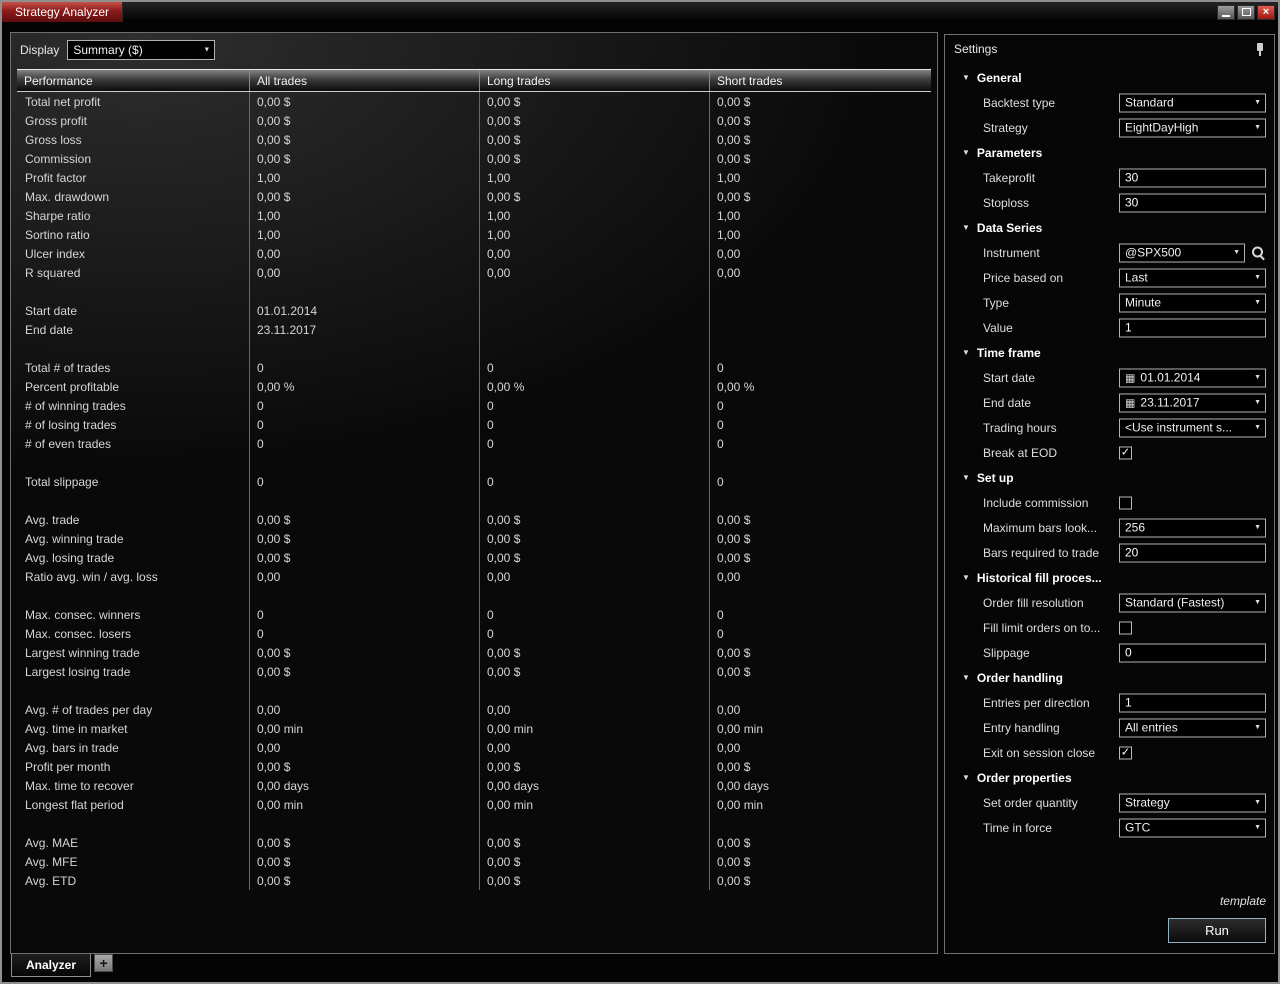 Image resolution: width=1280 pixels, height=984 pixels. What do you see at coordinates (1258, 252) in the screenshot?
I see `search-icon` at bounding box center [1258, 252].